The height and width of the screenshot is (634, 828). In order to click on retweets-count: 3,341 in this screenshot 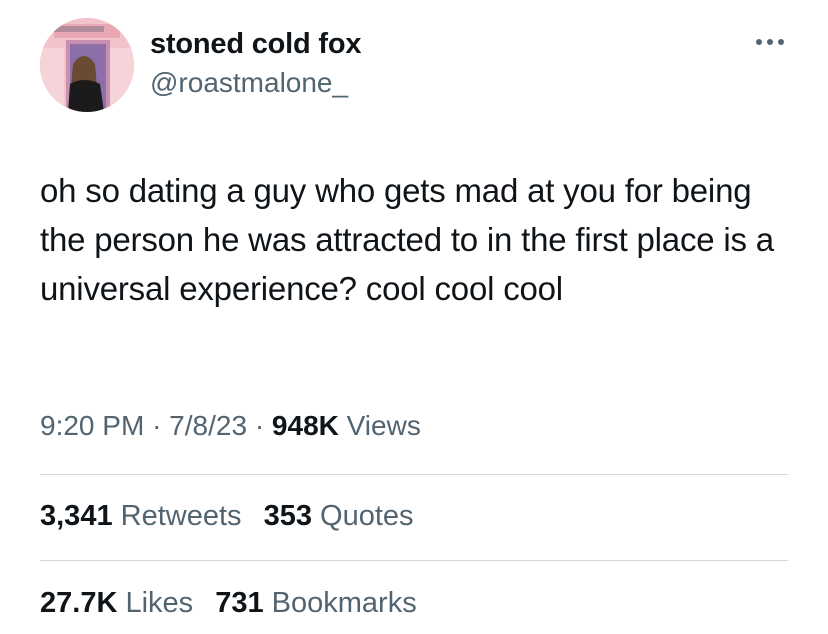, I will do `click(76, 516)`.